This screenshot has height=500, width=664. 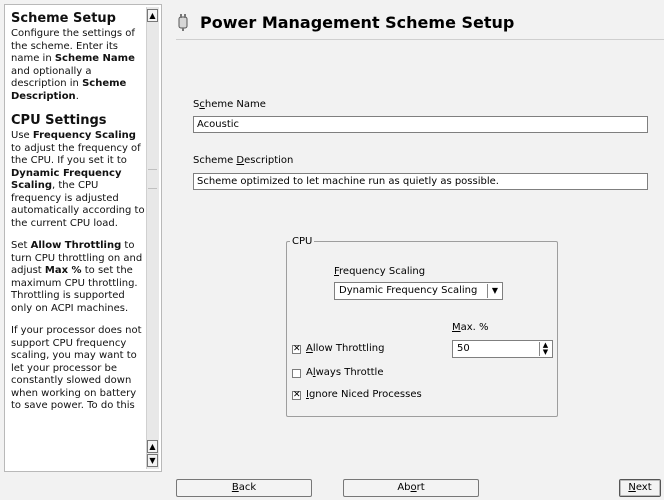 What do you see at coordinates (183, 22) in the screenshot?
I see `power-plug-icon` at bounding box center [183, 22].